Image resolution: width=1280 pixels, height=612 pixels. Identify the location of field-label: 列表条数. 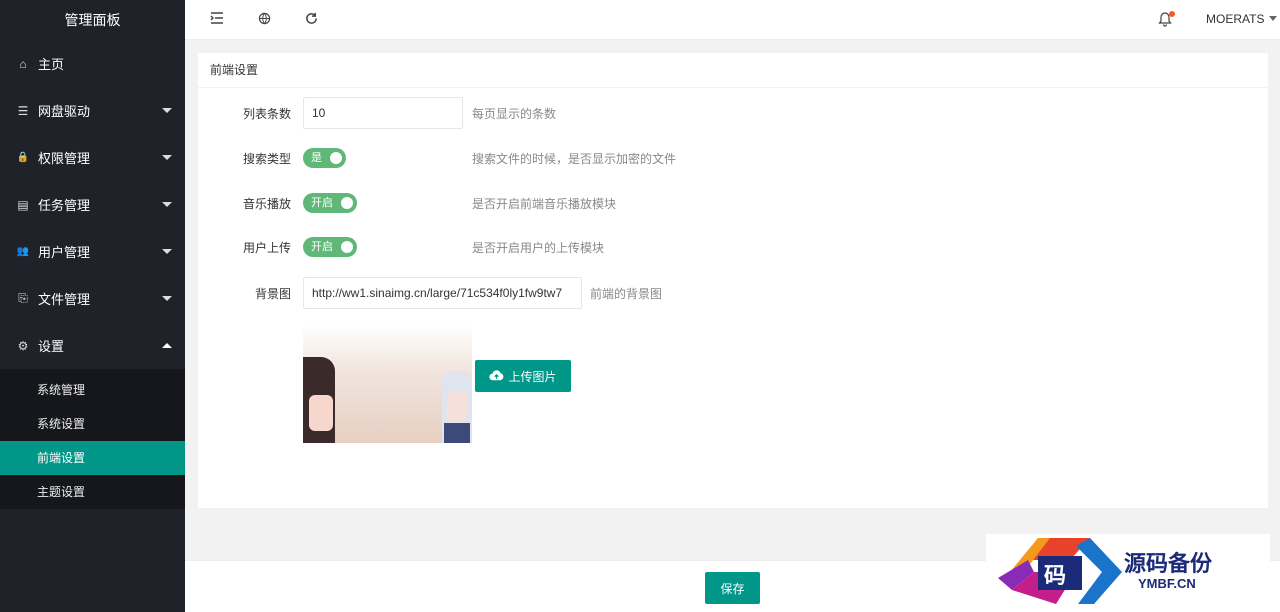
(266, 113).